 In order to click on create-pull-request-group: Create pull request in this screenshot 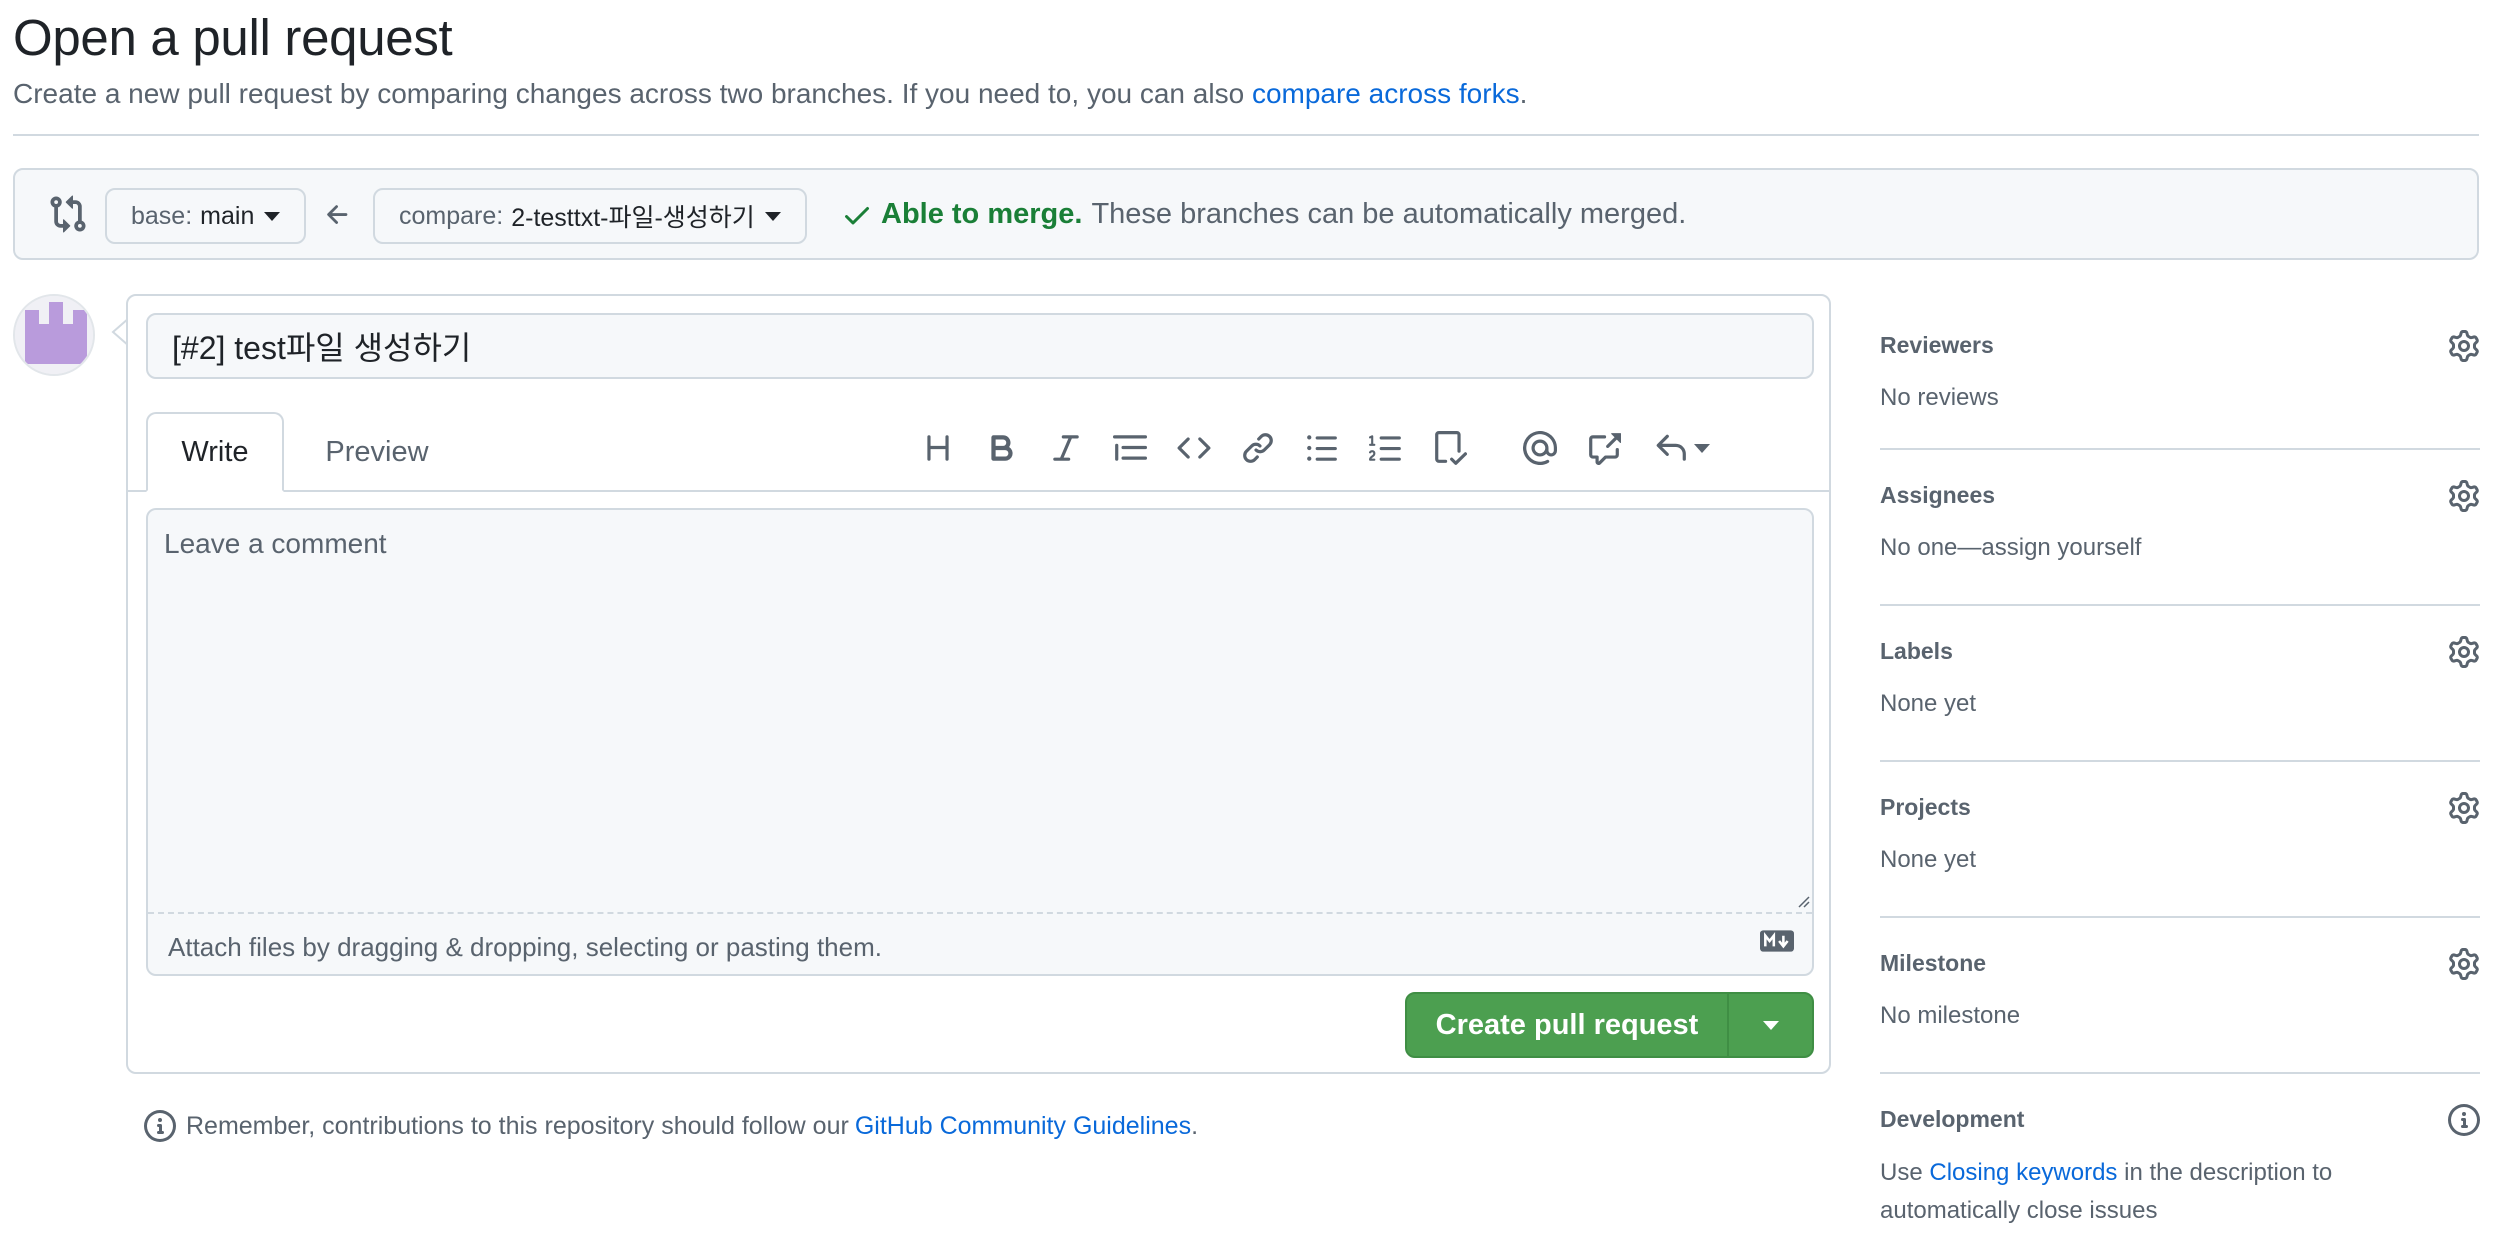, I will do `click(1609, 1025)`.